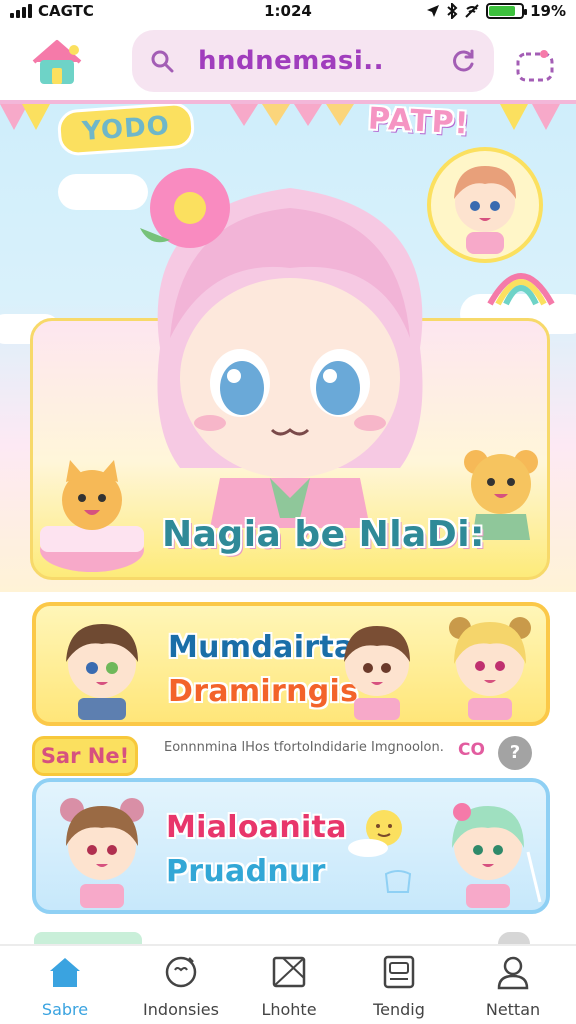 This screenshot has width=576, height=1024. I want to click on tab-lhohte: Lhohte, so click(289, 987).